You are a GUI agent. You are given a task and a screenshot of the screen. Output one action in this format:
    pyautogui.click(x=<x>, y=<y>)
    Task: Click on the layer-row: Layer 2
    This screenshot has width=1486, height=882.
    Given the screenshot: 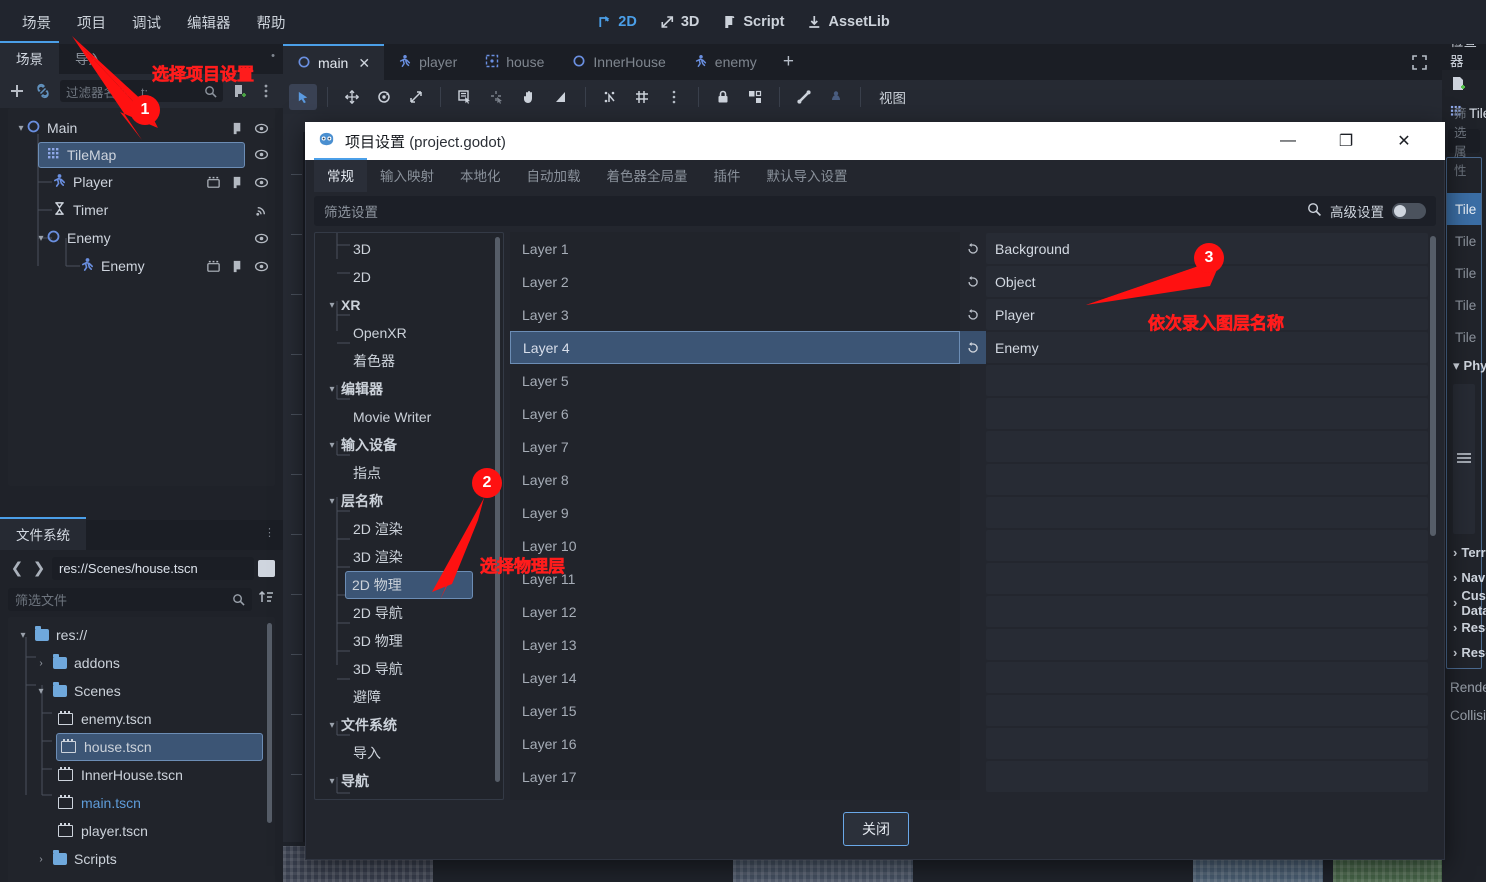 What is the action you would take?
    pyautogui.click(x=735, y=281)
    